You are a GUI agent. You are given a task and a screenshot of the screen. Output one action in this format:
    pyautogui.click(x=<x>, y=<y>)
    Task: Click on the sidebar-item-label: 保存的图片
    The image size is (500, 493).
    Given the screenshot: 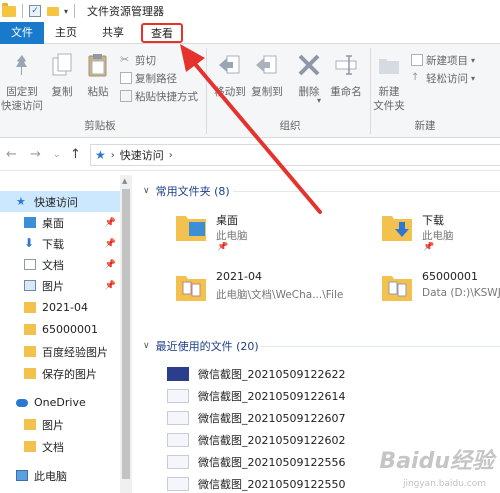 What is the action you would take?
    pyautogui.click(x=69, y=374)
    